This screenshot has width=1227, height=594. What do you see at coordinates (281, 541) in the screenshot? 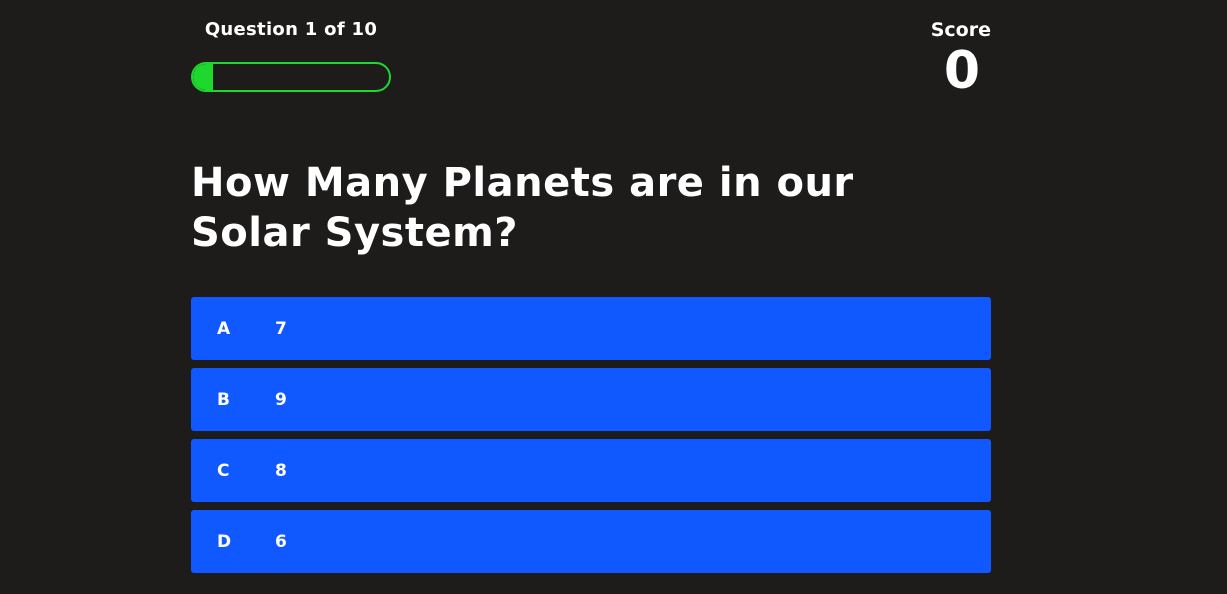
I see `choice-text: 6` at bounding box center [281, 541].